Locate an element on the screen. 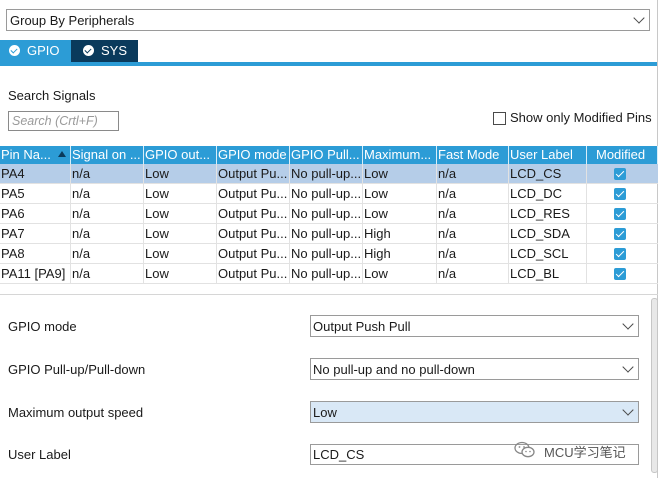  column-header-user-label: User Label is located at coordinates (548, 155).